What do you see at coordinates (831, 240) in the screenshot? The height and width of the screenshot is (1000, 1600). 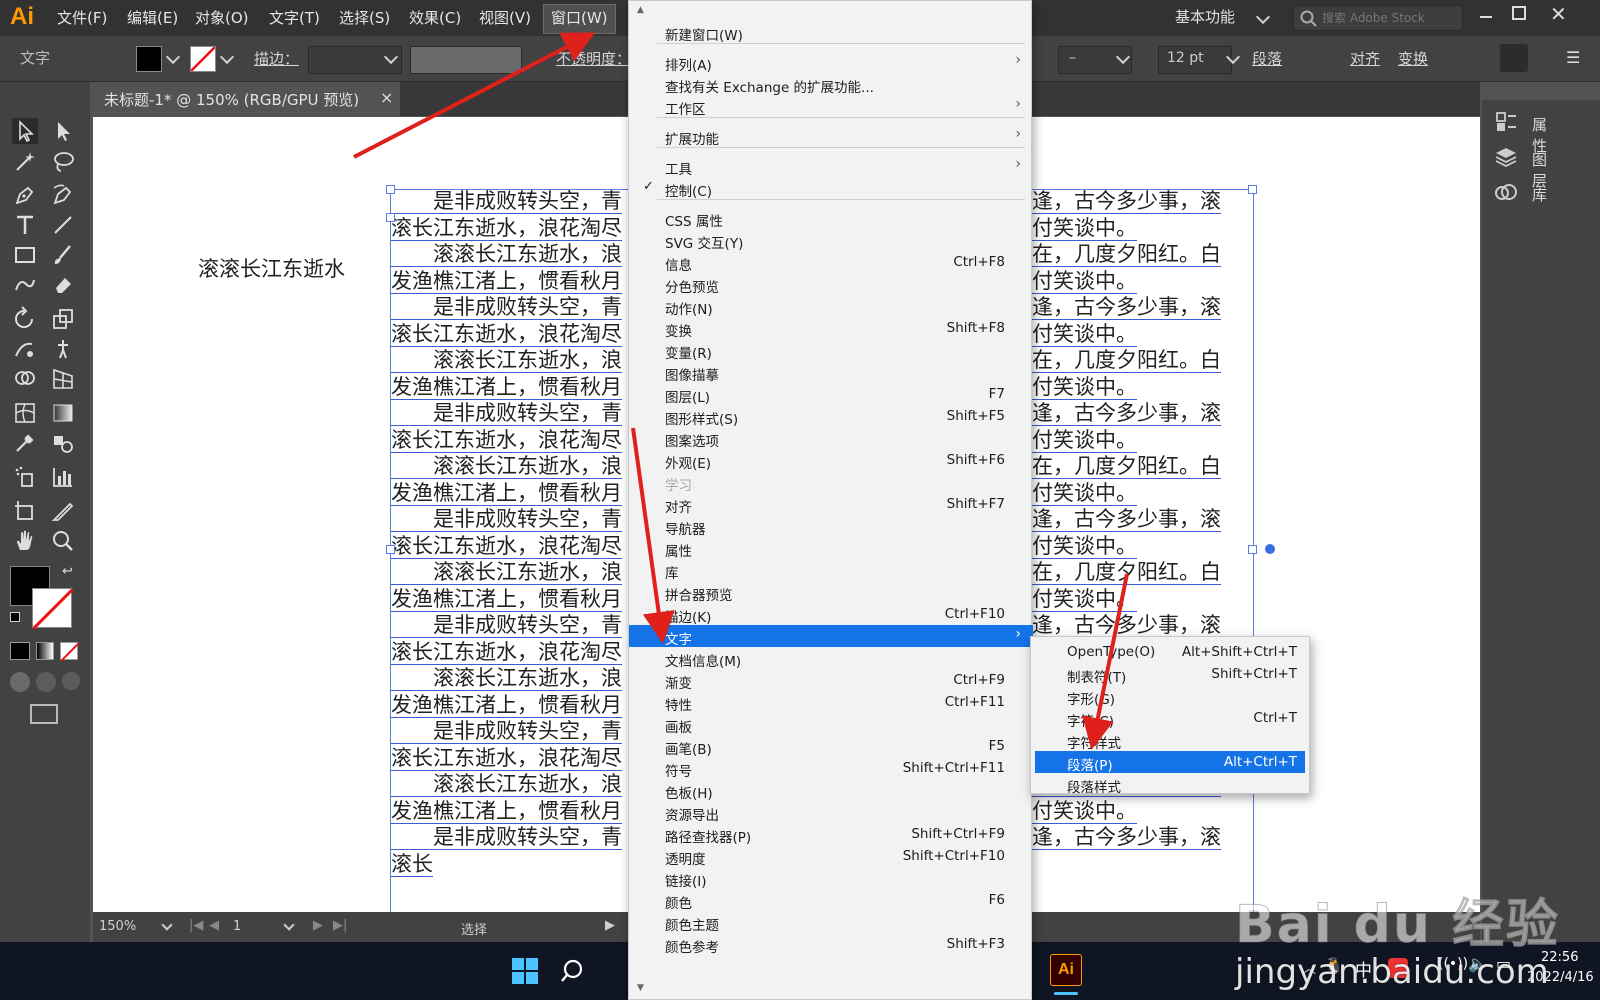 I see `window-menu-item: SVG 交互(Y)` at bounding box center [831, 240].